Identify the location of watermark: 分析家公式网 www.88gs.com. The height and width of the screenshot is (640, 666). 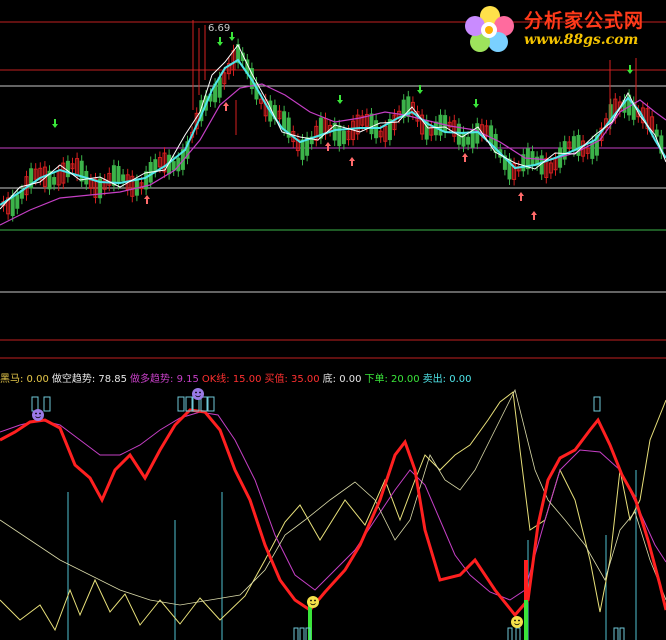
(564, 30).